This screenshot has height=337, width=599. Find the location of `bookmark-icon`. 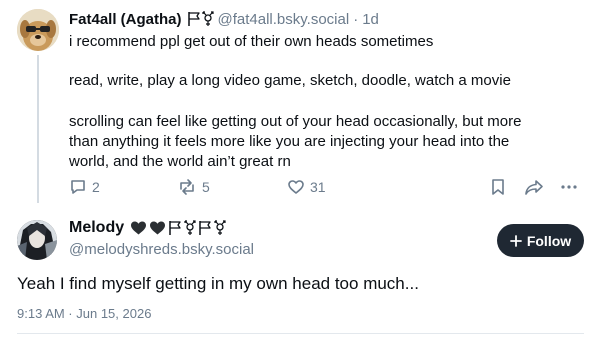

bookmark-icon is located at coordinates (498, 187).